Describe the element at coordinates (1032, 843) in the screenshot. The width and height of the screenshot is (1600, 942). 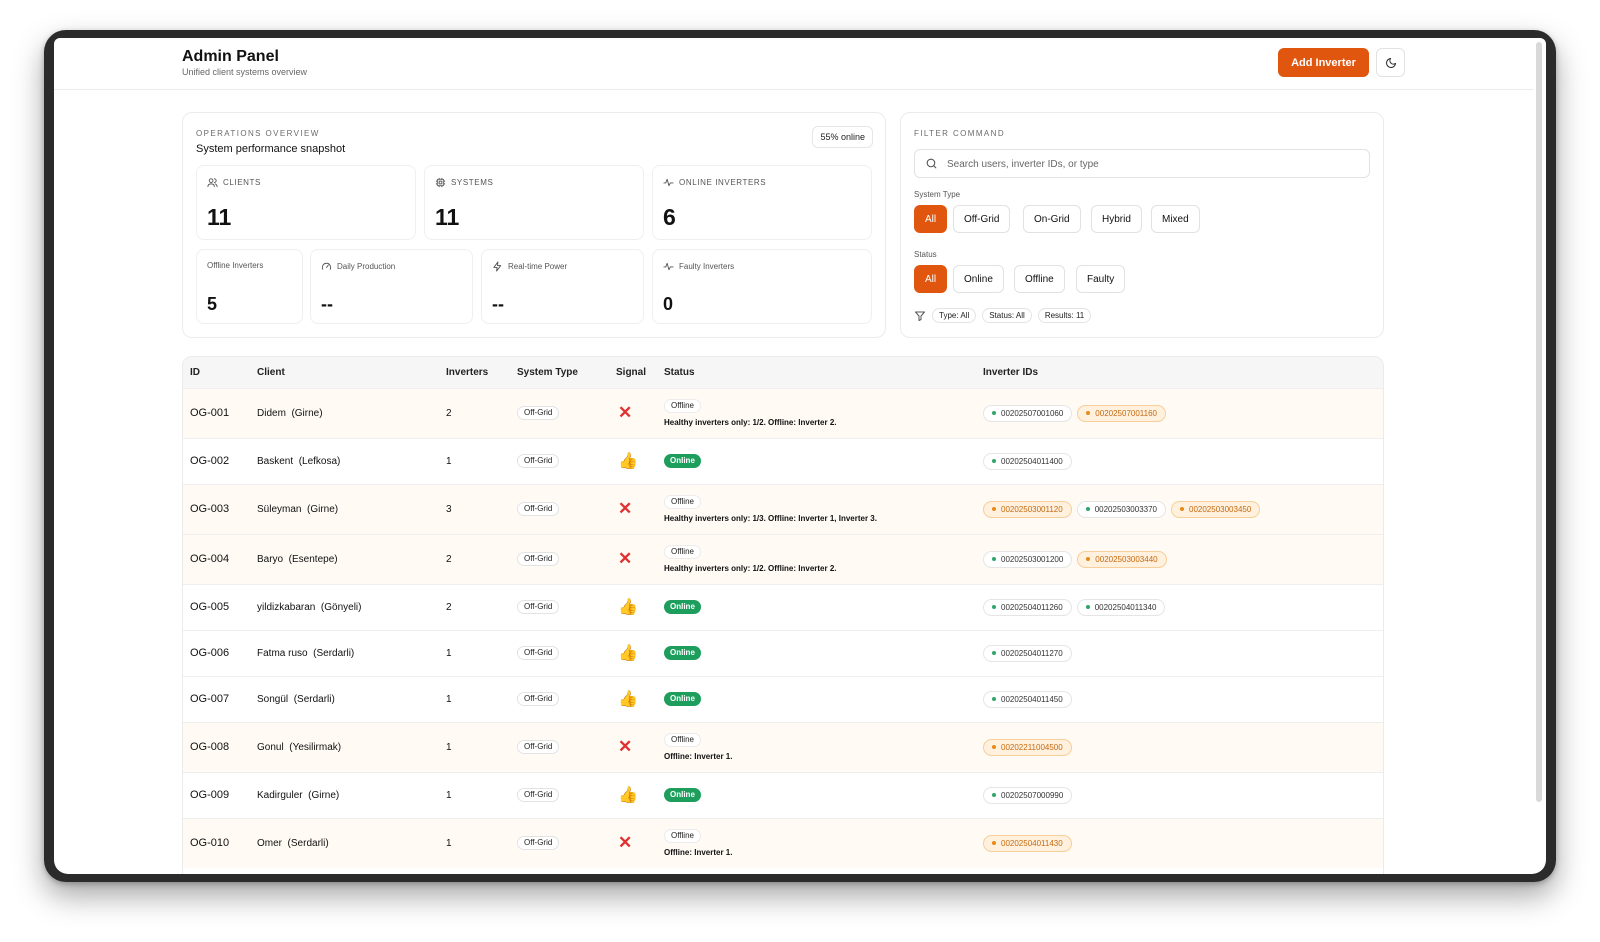
I see `inverter-id-text: 00202504011430` at that location.